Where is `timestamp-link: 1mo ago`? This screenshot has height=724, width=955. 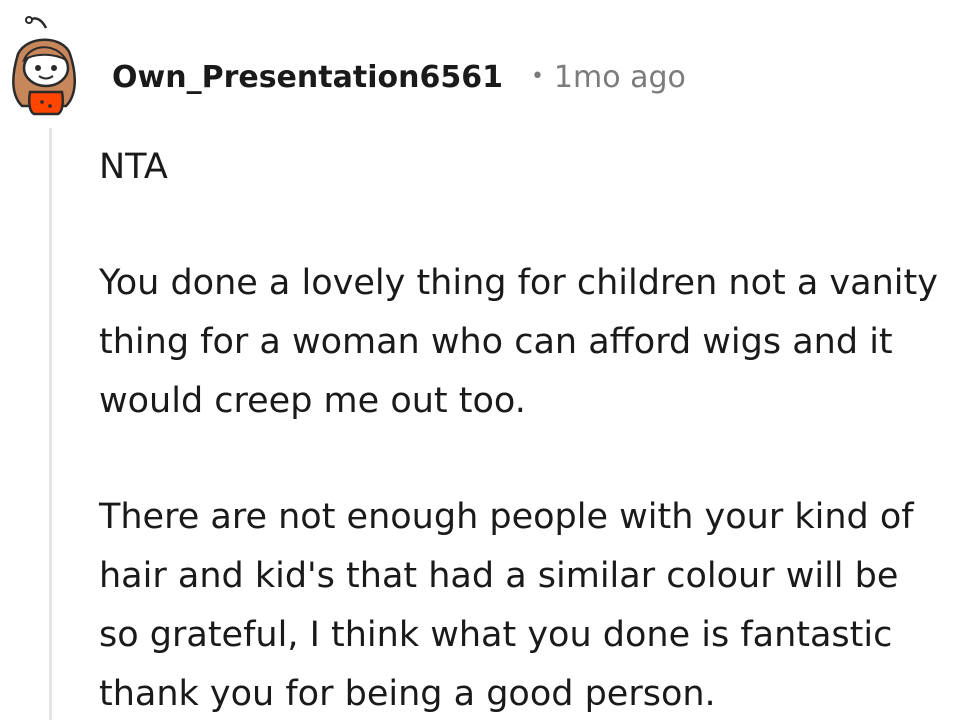
timestamp-link: 1mo ago is located at coordinates (620, 77).